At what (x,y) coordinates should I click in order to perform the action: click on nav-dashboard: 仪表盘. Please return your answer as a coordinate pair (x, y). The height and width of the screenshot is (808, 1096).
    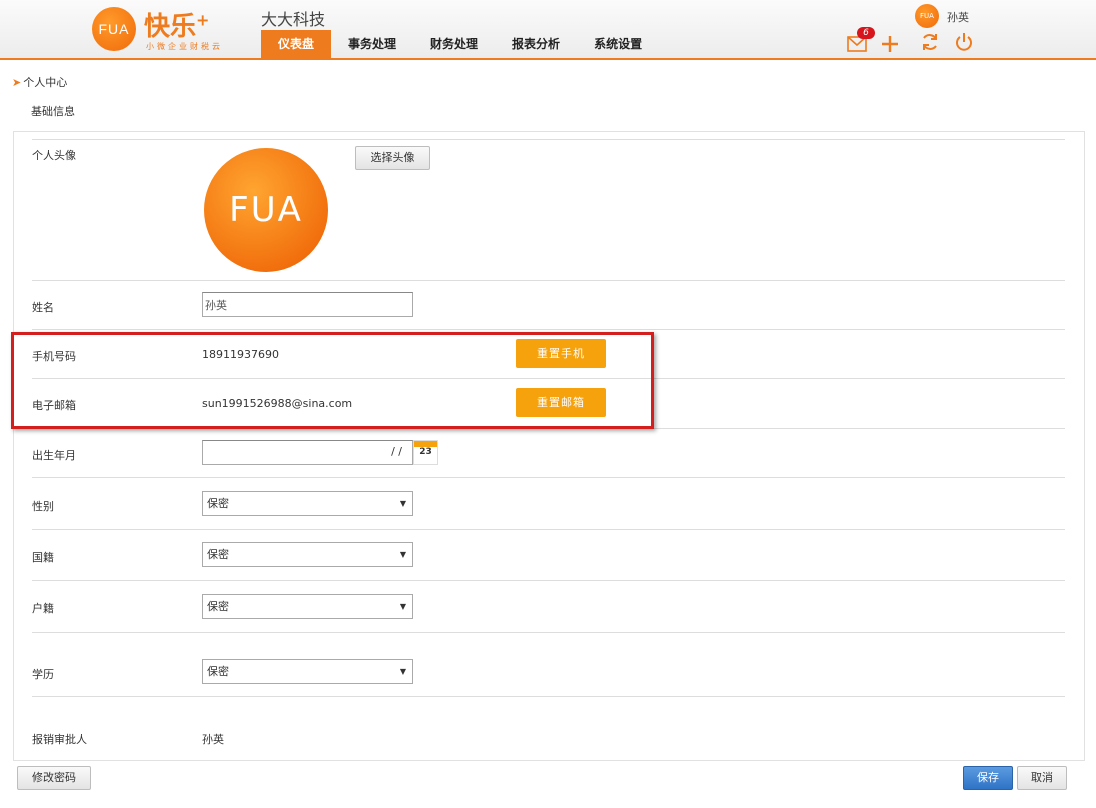
    Looking at the image, I should click on (296, 44).